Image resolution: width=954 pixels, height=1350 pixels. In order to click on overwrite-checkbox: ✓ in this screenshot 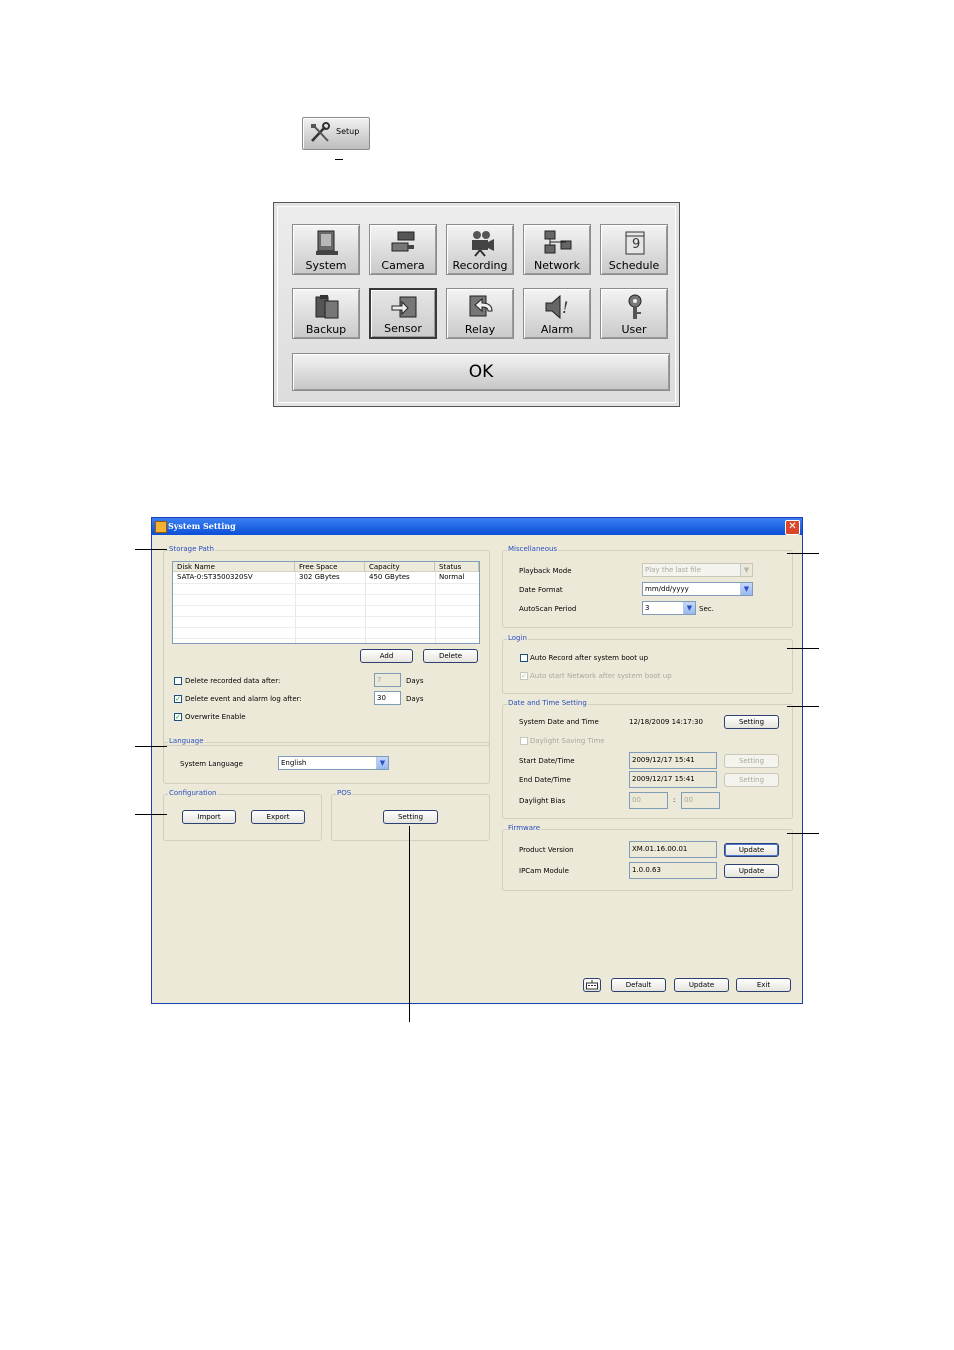, I will do `click(178, 717)`.